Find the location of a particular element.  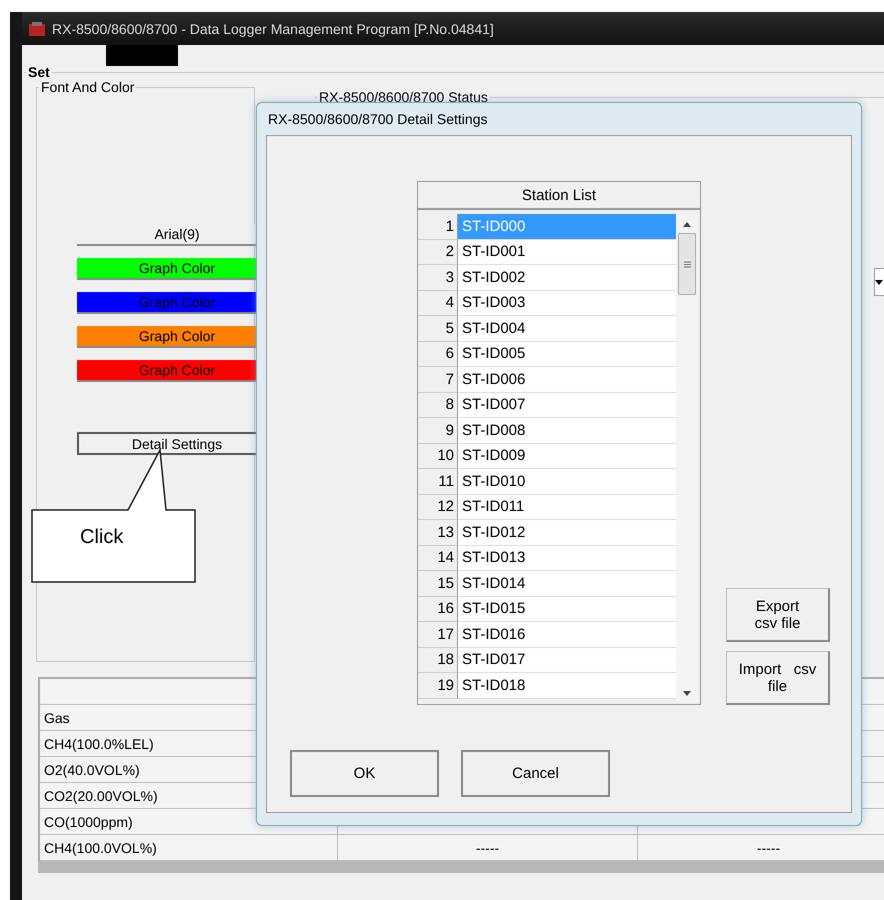

station-item: ST-ID016 is located at coordinates (567, 635).